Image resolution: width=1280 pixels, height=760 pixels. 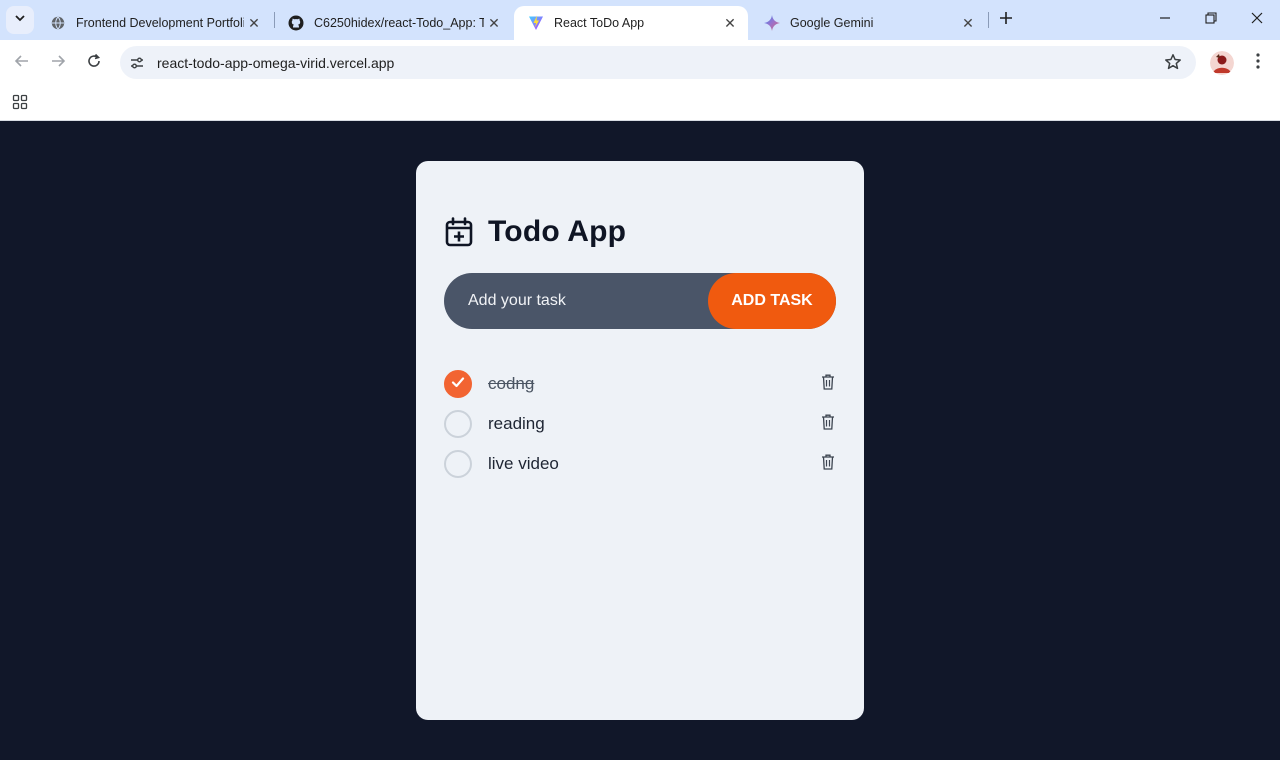 I want to click on new-tab-button, so click(x=1006, y=20).